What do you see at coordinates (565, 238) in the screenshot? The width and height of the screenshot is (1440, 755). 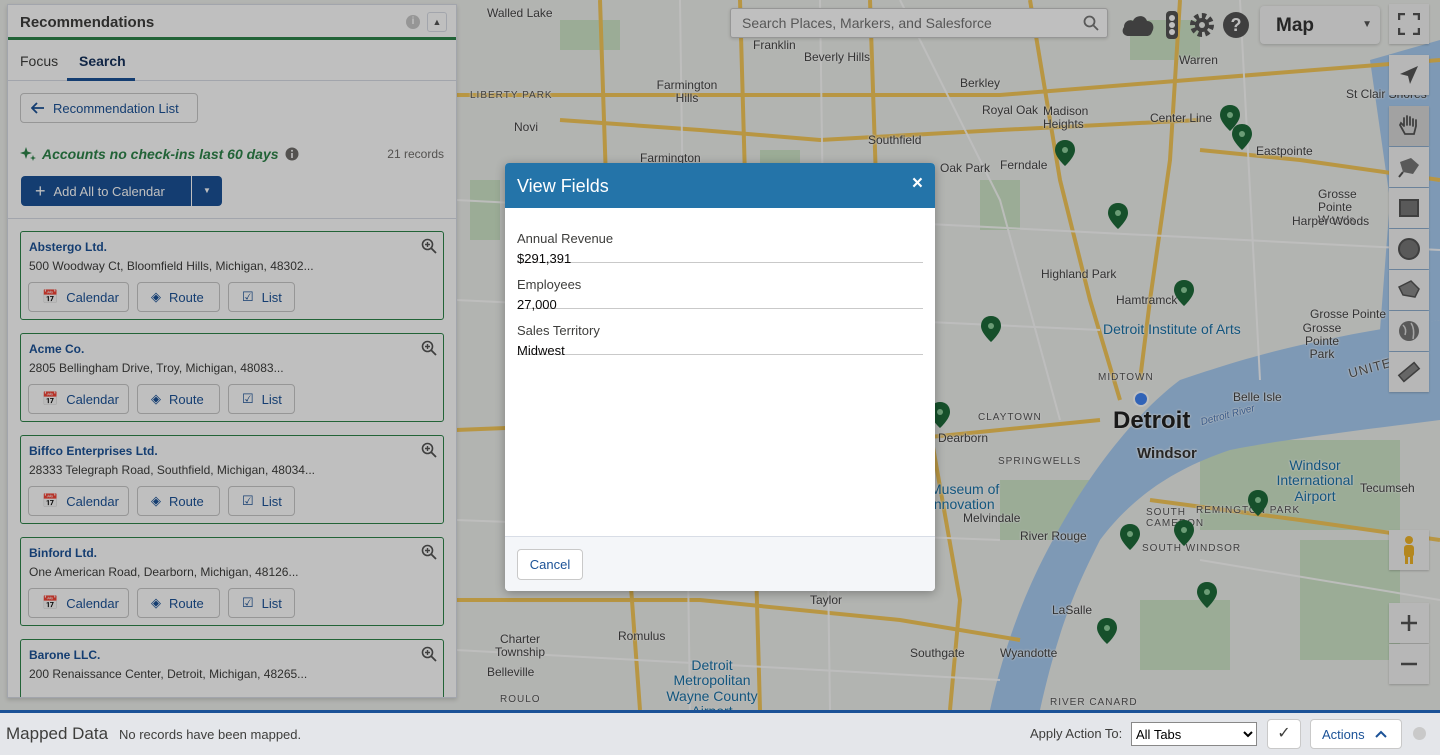 I see `field-label: Annual Revenue` at bounding box center [565, 238].